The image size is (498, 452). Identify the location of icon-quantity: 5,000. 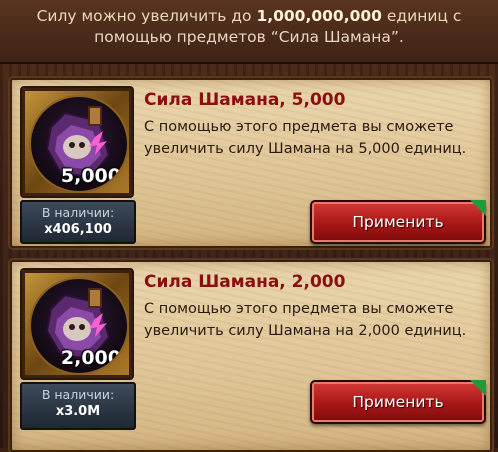
(90, 176).